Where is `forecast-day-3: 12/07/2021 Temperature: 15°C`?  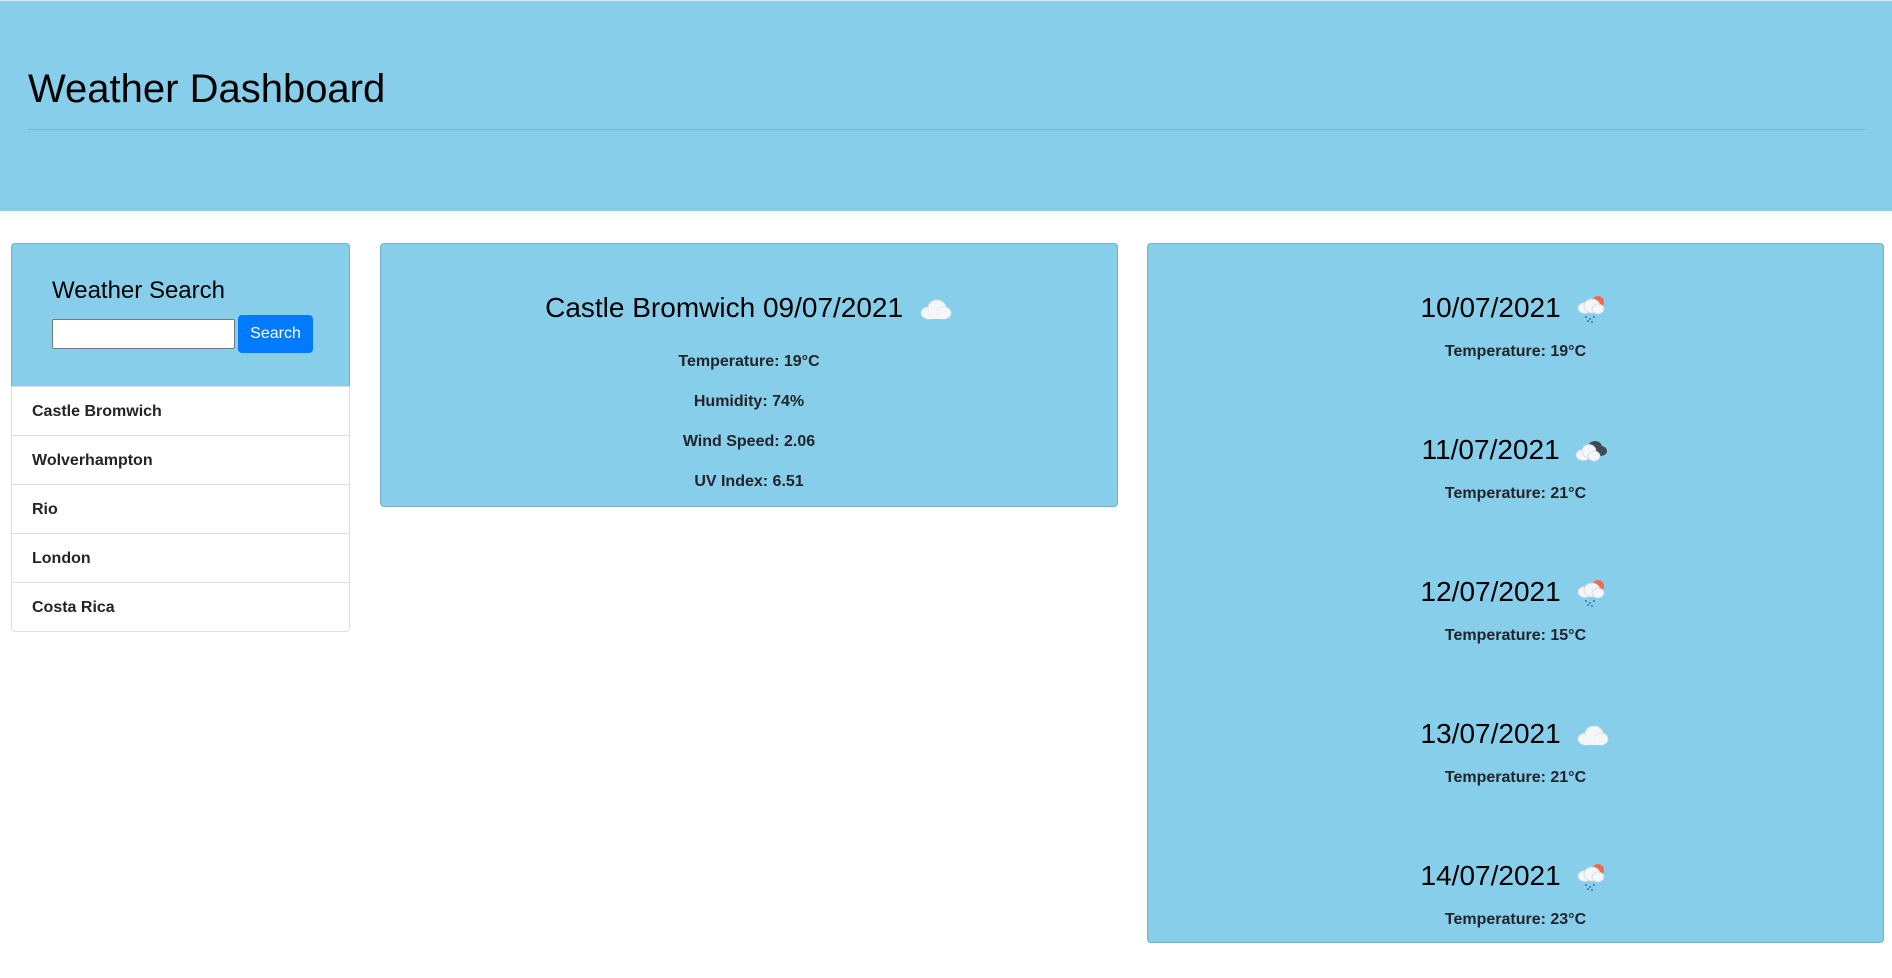 forecast-day-3: 12/07/2021 Temperature: 15°C is located at coordinates (1515, 634).